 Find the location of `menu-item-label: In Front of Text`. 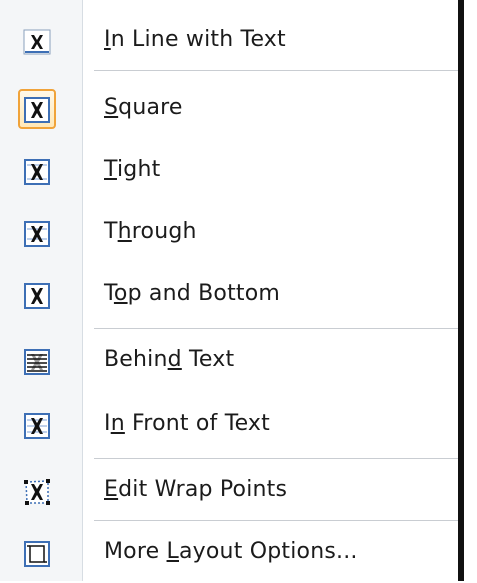

menu-item-label: In Front of Text is located at coordinates (187, 423).